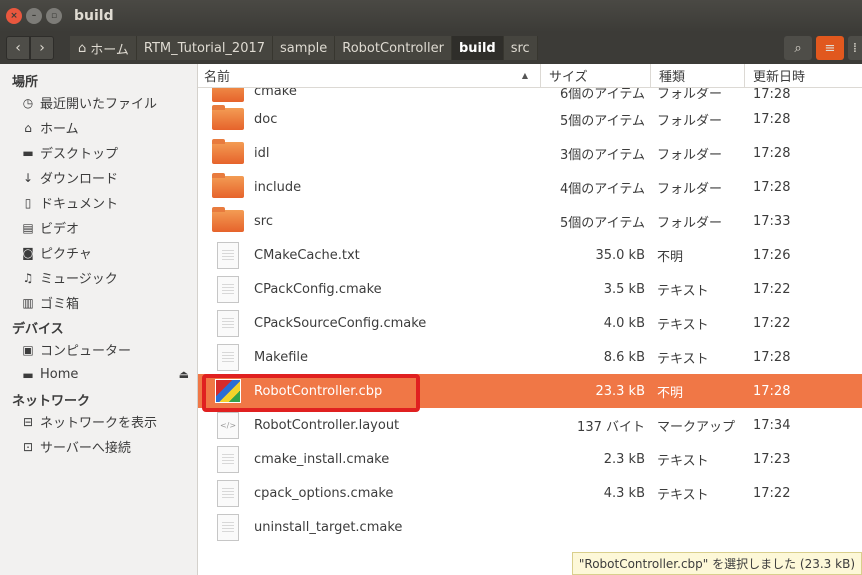  I want to click on sidebar-item-label: 最近開いたファイル, so click(99, 104).